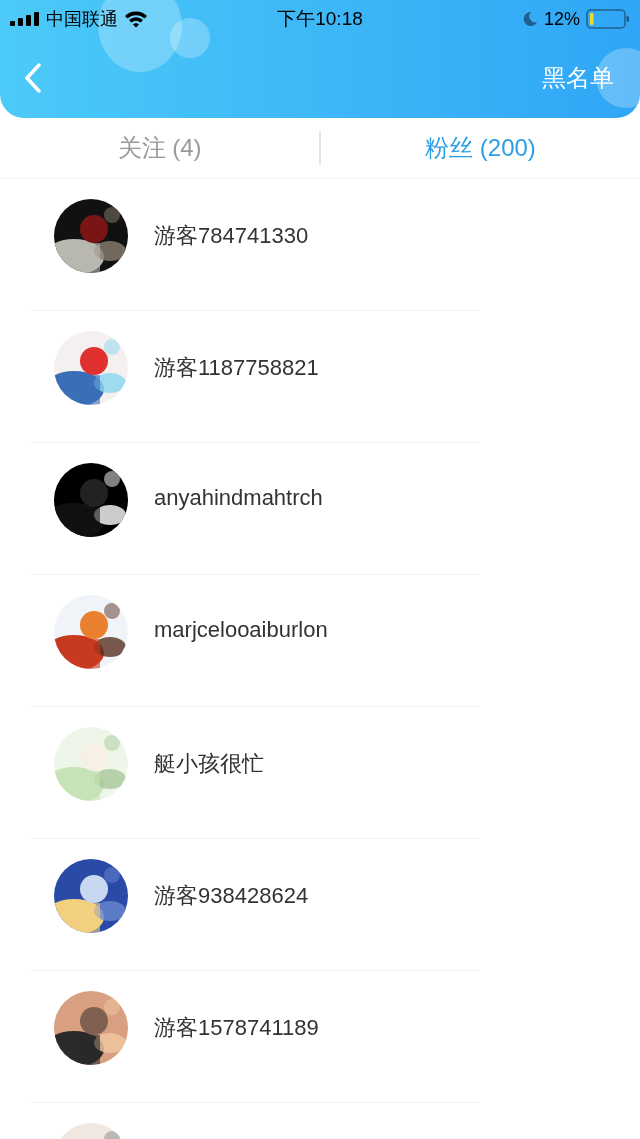 Image resolution: width=640 pixels, height=1139 pixels. What do you see at coordinates (320, 19) in the screenshot?
I see `clock-time: 下午10:18` at bounding box center [320, 19].